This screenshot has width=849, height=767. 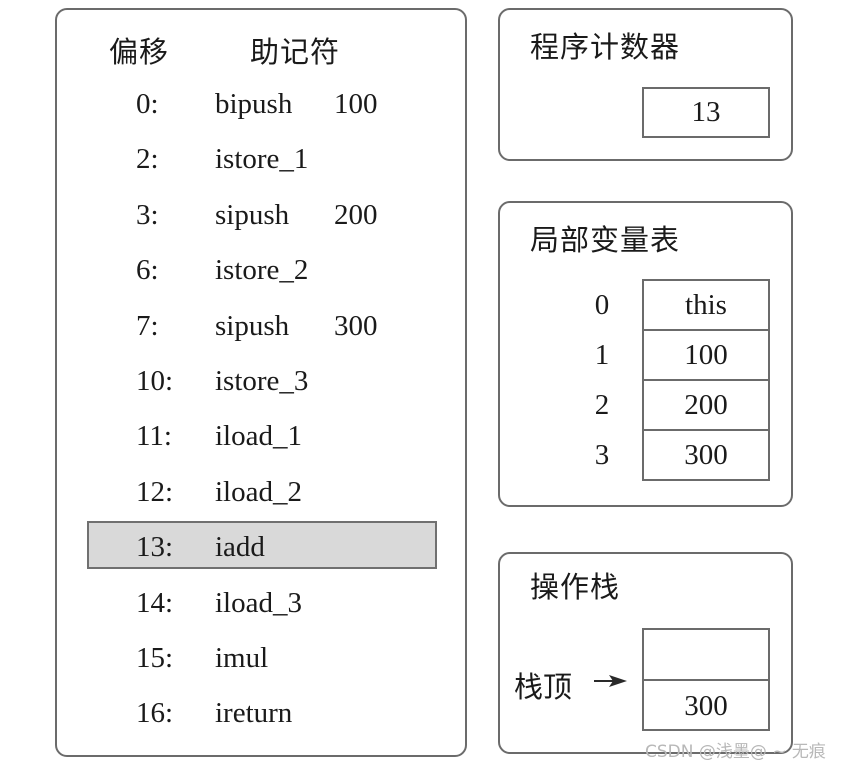 I want to click on local-variable-slot: 300, so click(x=706, y=455).